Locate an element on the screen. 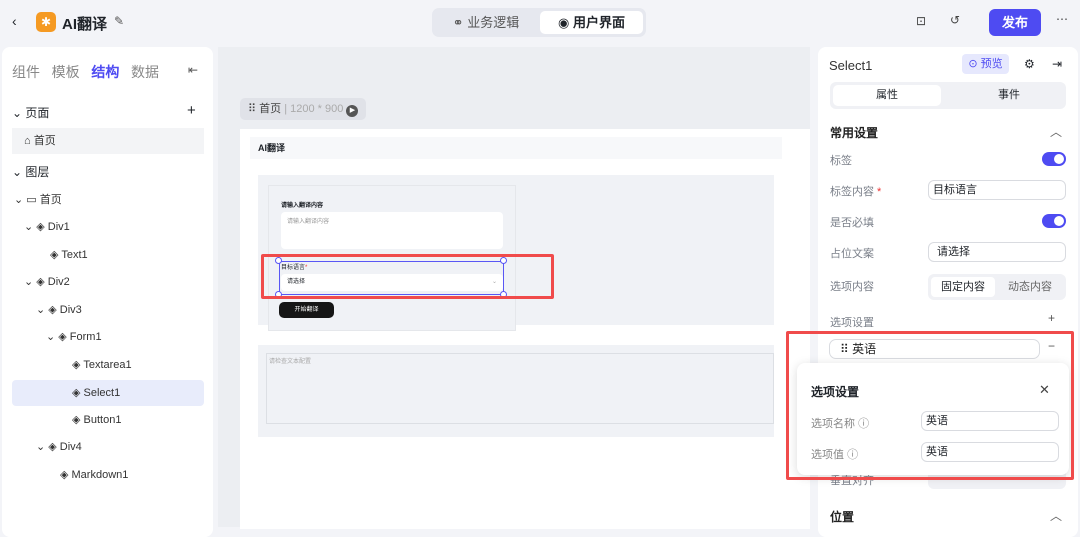  page-tag: ⠿ 首页 | 1200 * 900 ▶ is located at coordinates (303, 109).